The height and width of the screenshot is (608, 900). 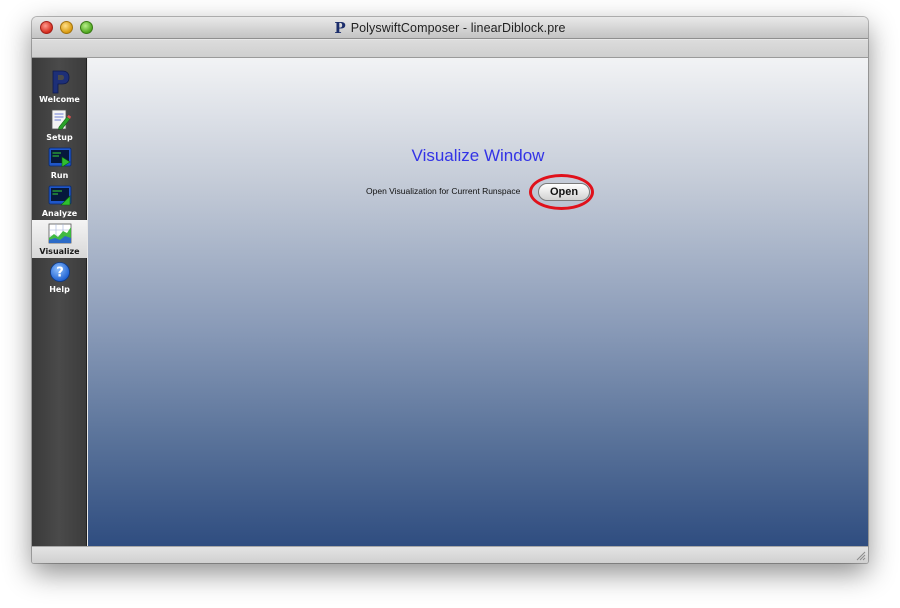 I want to click on terminal-analyze-icon, so click(x=60, y=196).